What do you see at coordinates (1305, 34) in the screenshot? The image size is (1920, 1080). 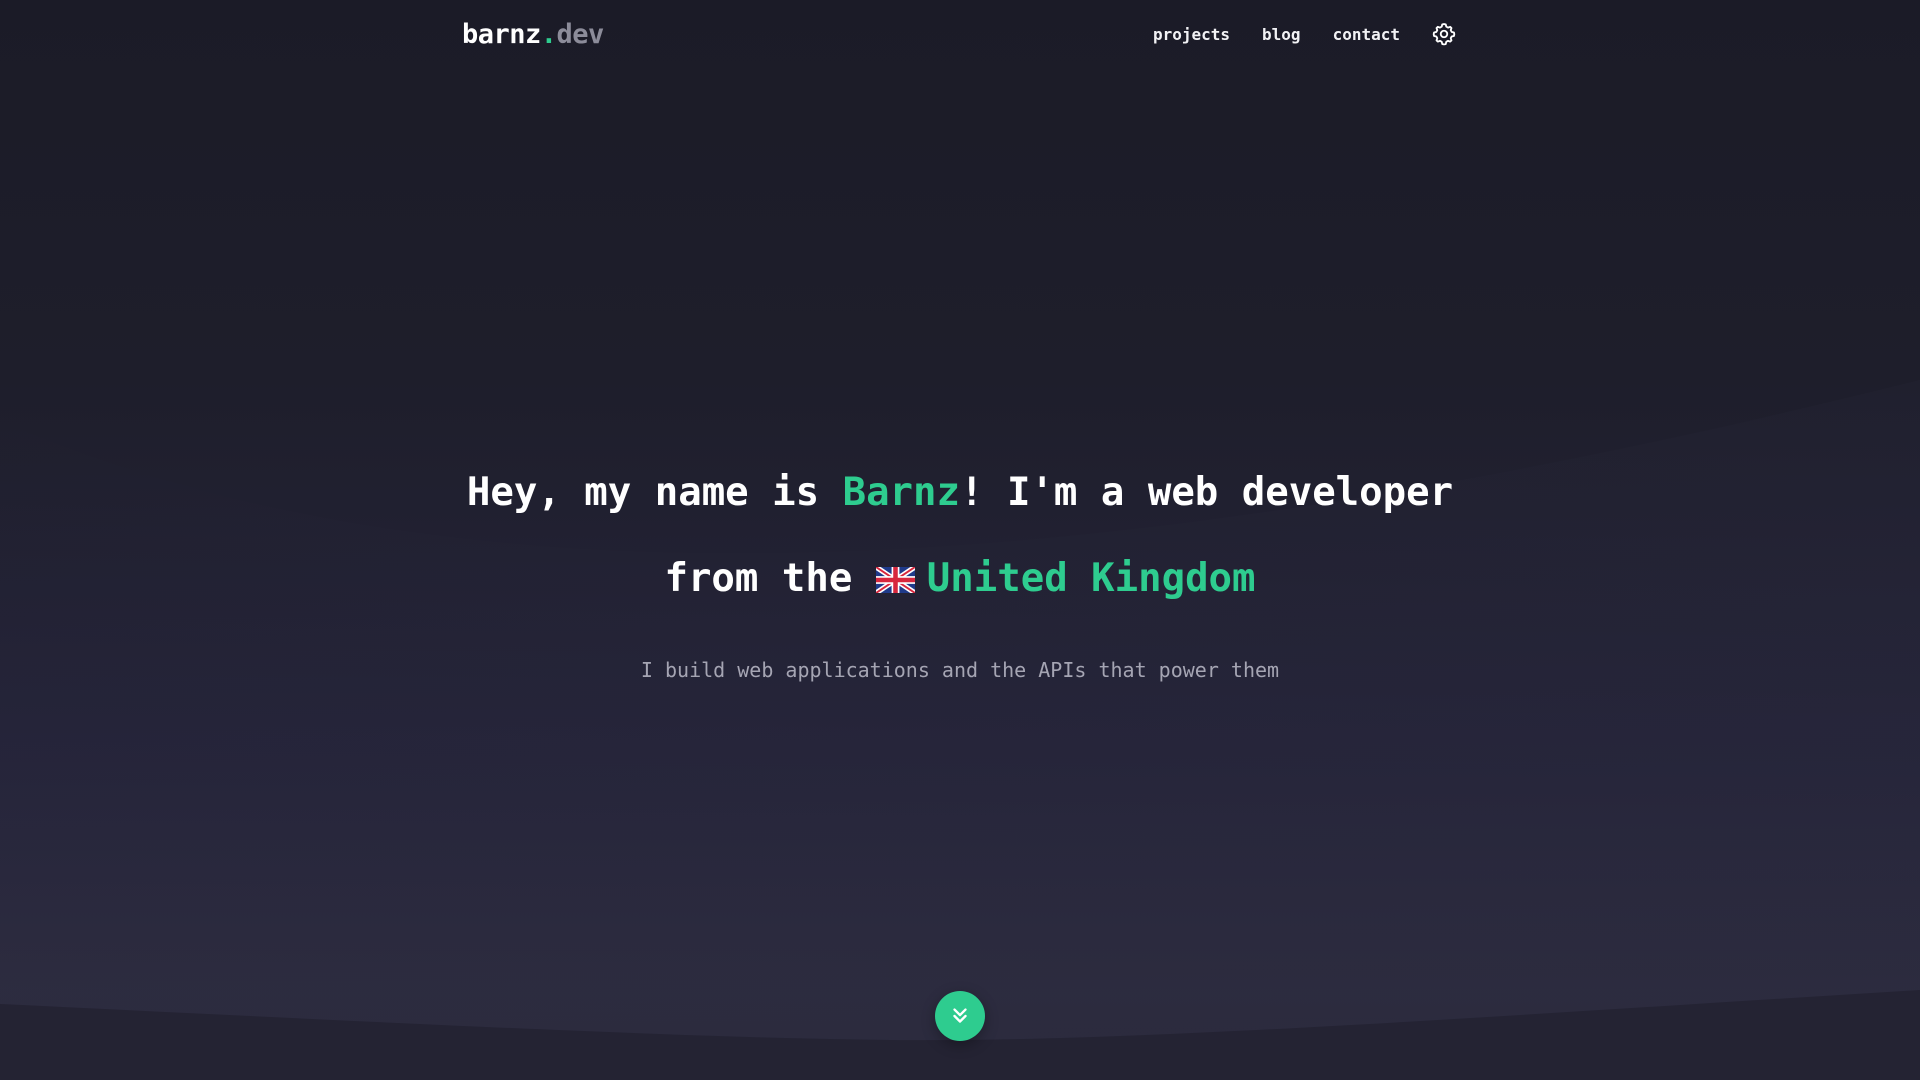 I see `nav-links: projects blog contact` at bounding box center [1305, 34].